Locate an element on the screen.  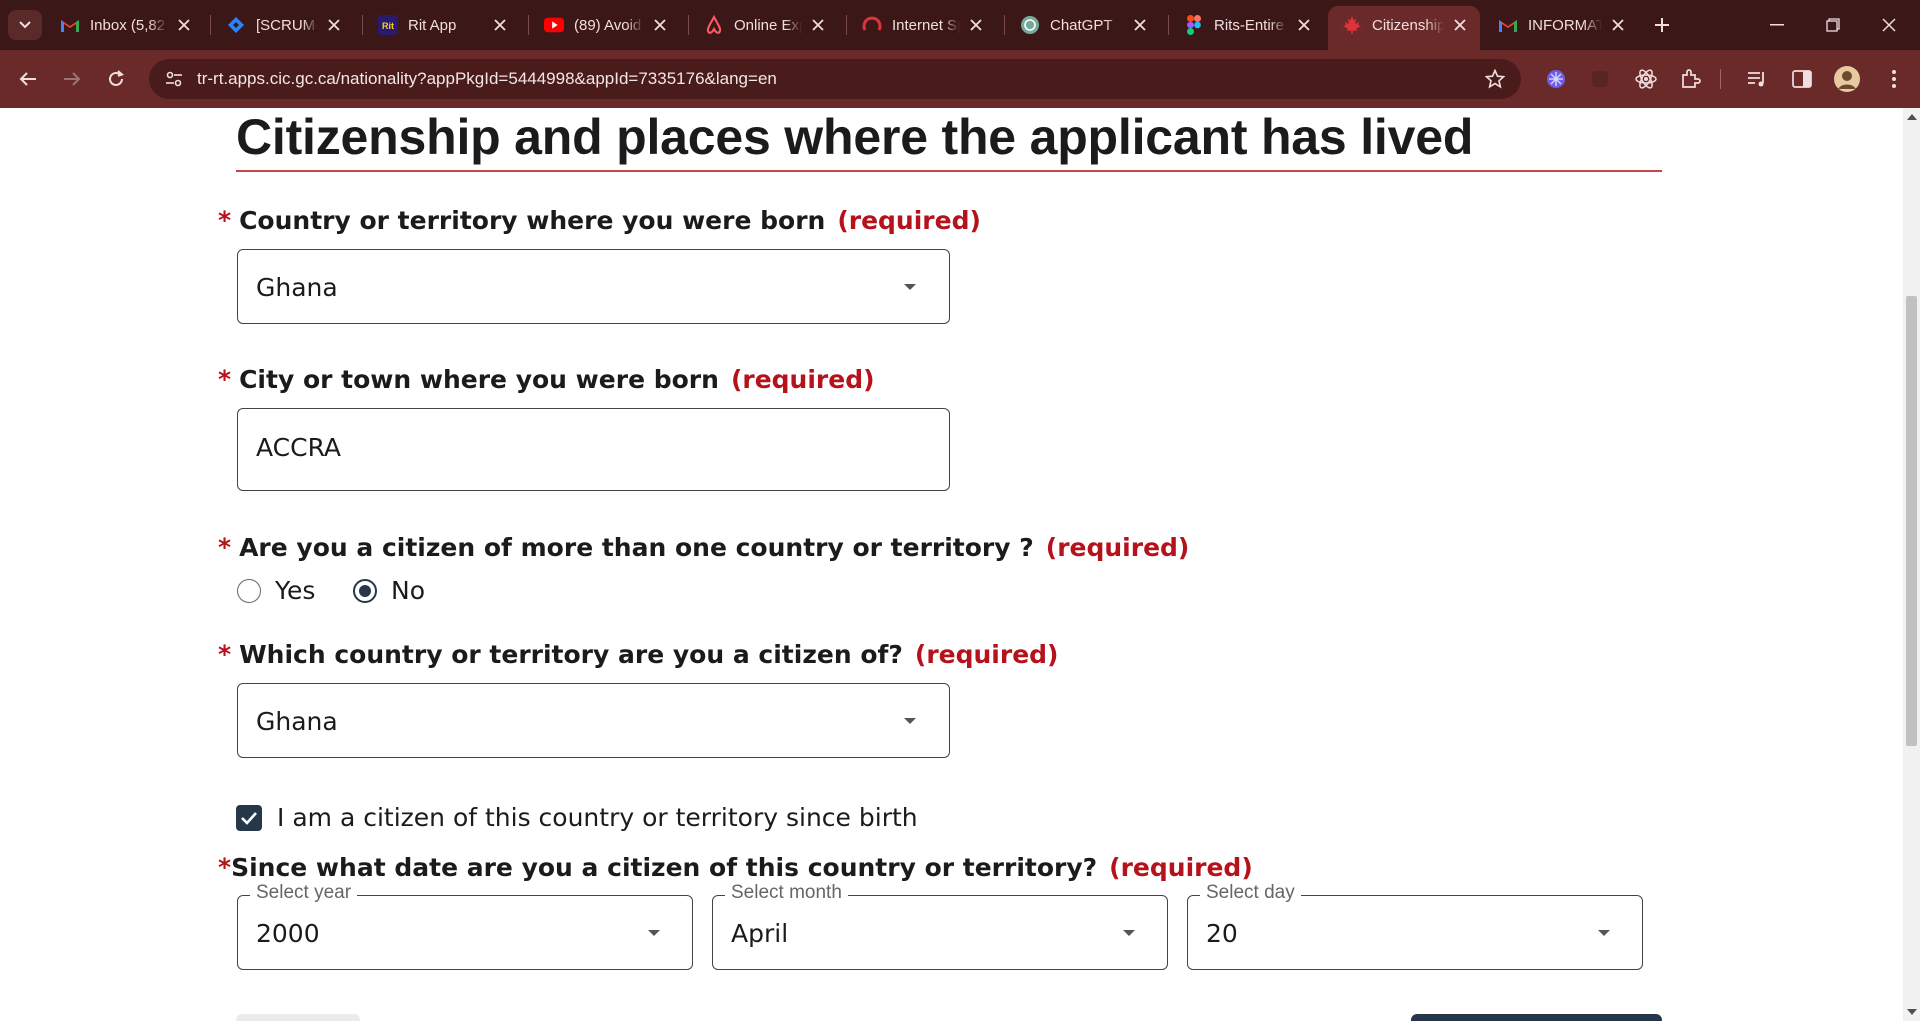
react-devtools-icon is located at coordinates (1646, 79).